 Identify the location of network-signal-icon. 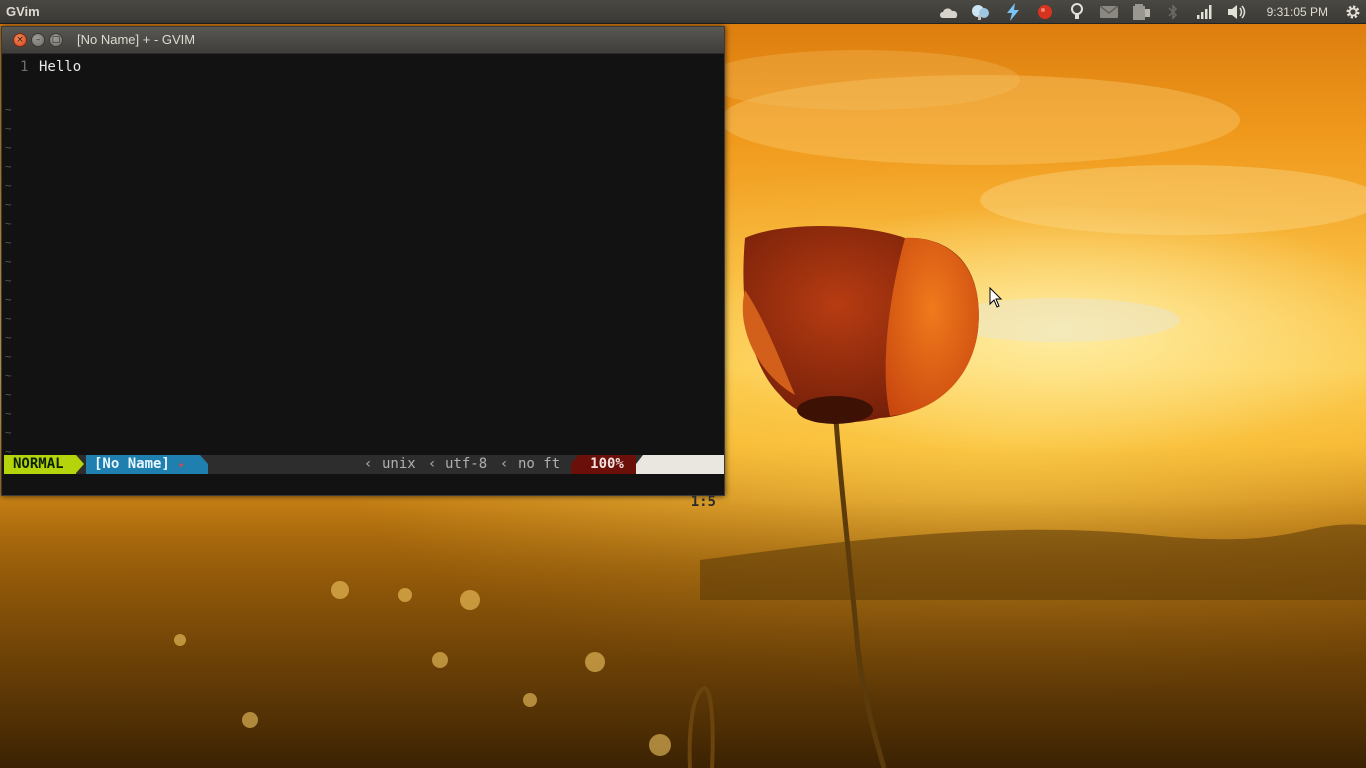
(1205, 12).